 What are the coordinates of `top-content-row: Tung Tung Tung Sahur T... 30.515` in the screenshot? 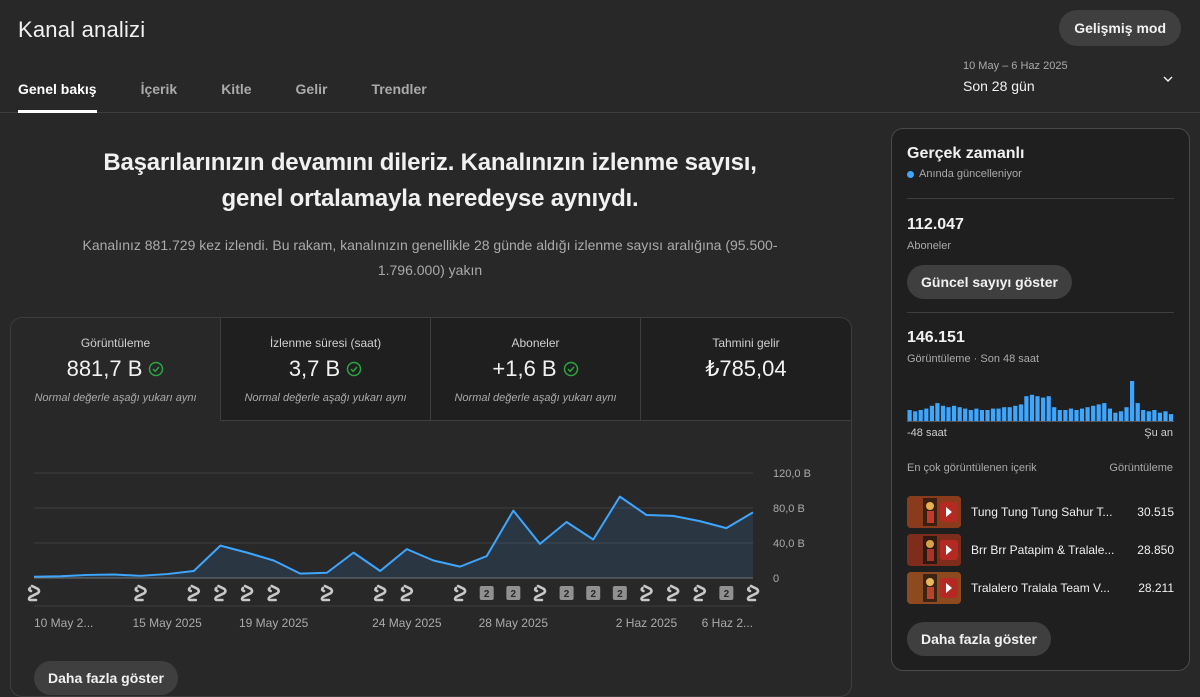 It's located at (1040, 512).